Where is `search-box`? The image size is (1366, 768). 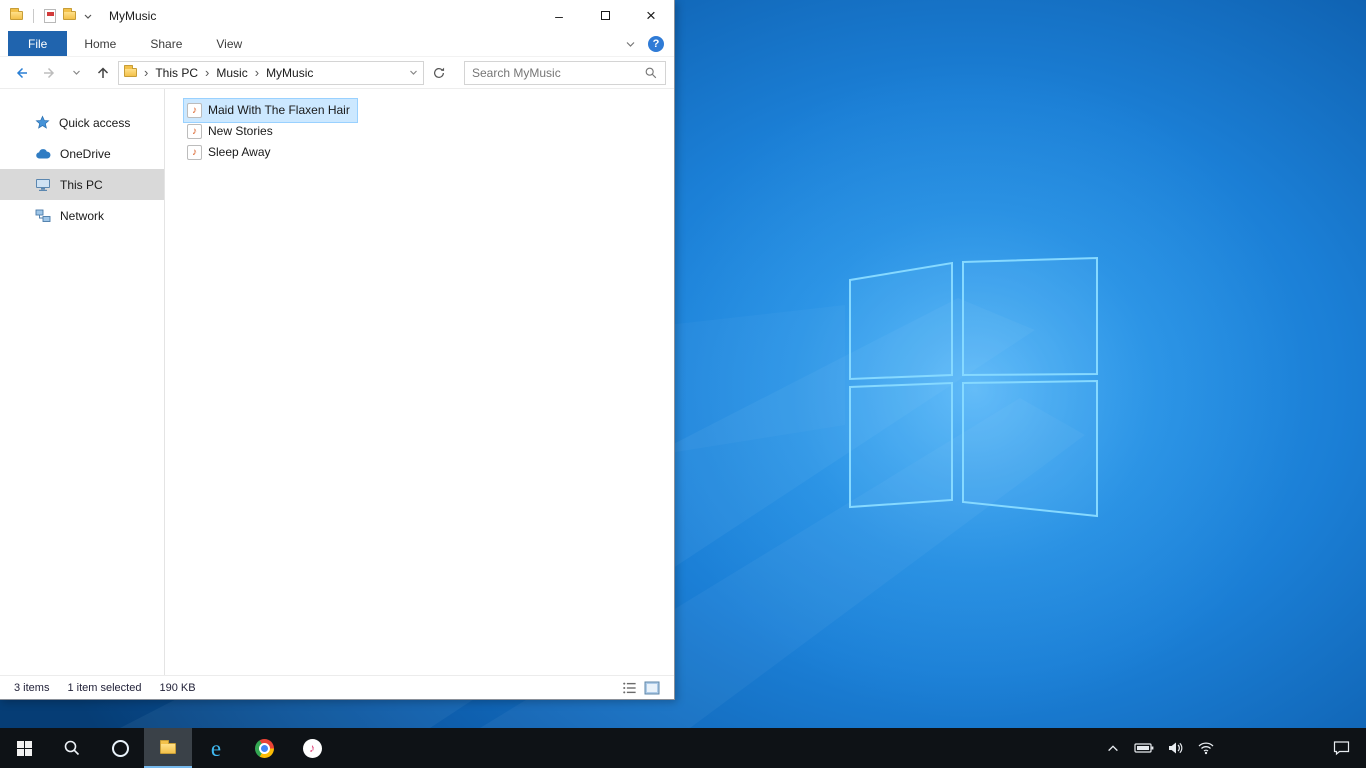 search-box is located at coordinates (565, 72).